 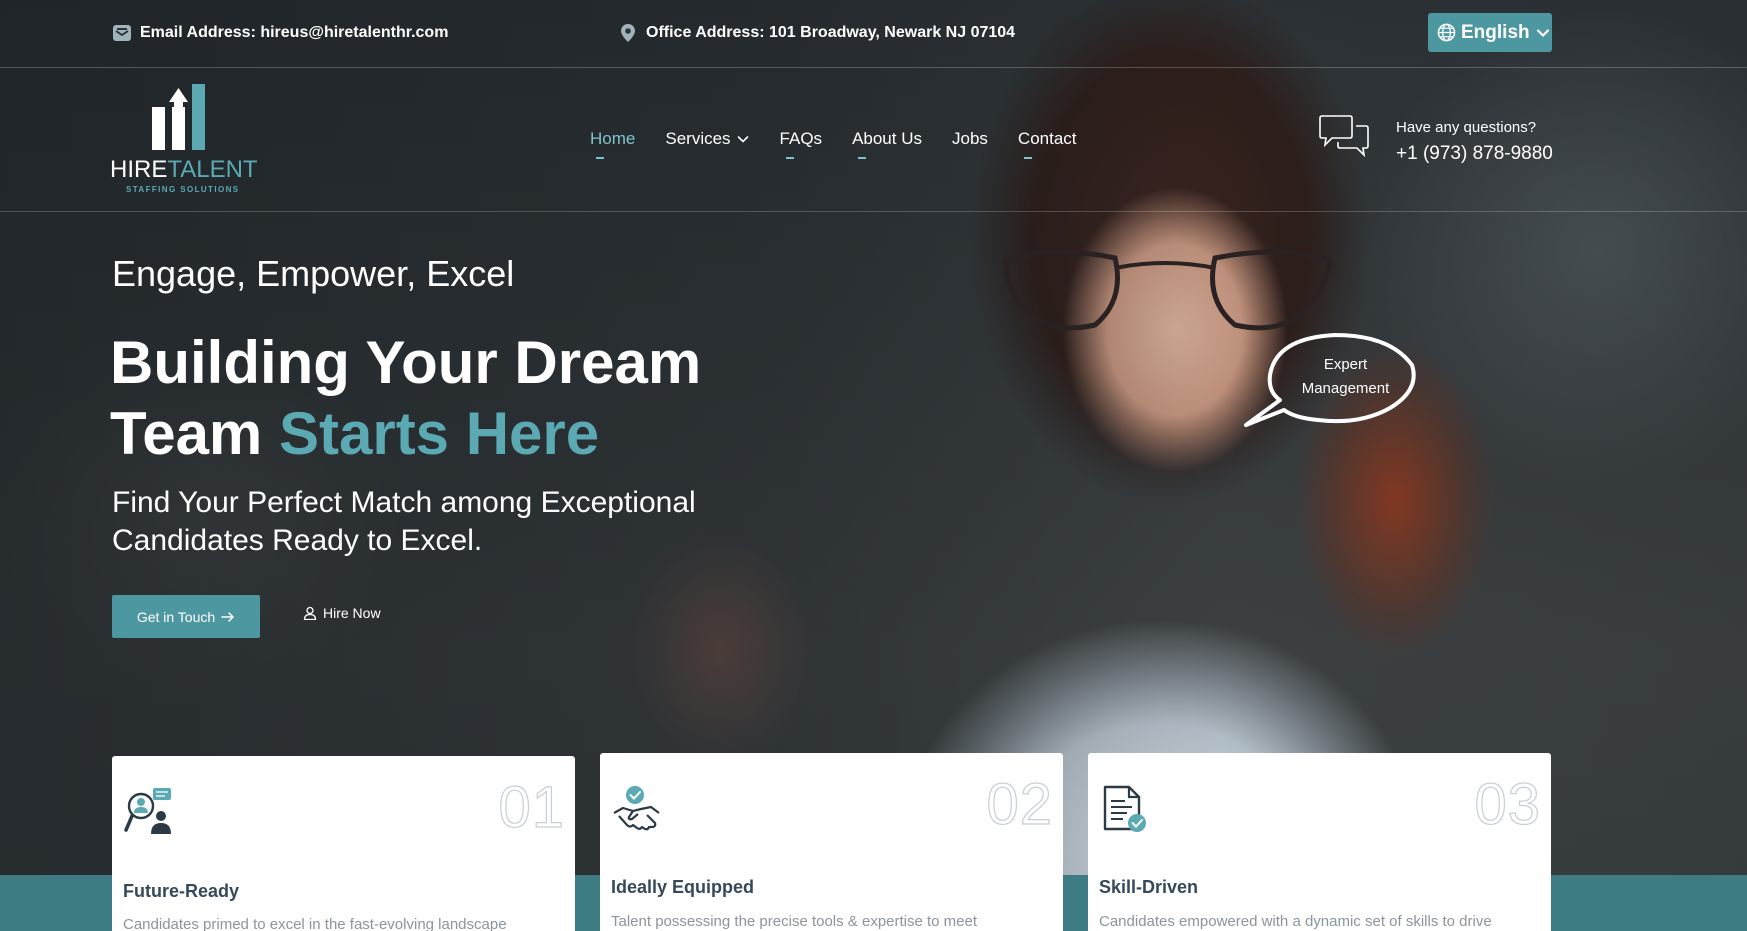 What do you see at coordinates (313, 273) in the screenshot?
I see `hero-tagline: Engage, Empower, Excel` at bounding box center [313, 273].